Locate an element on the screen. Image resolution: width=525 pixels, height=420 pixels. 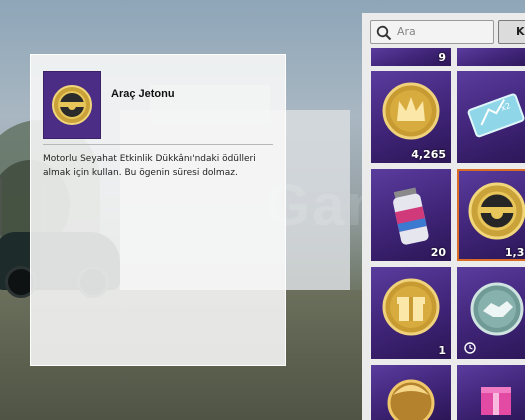
item-count: 9 is located at coordinates (442, 57).